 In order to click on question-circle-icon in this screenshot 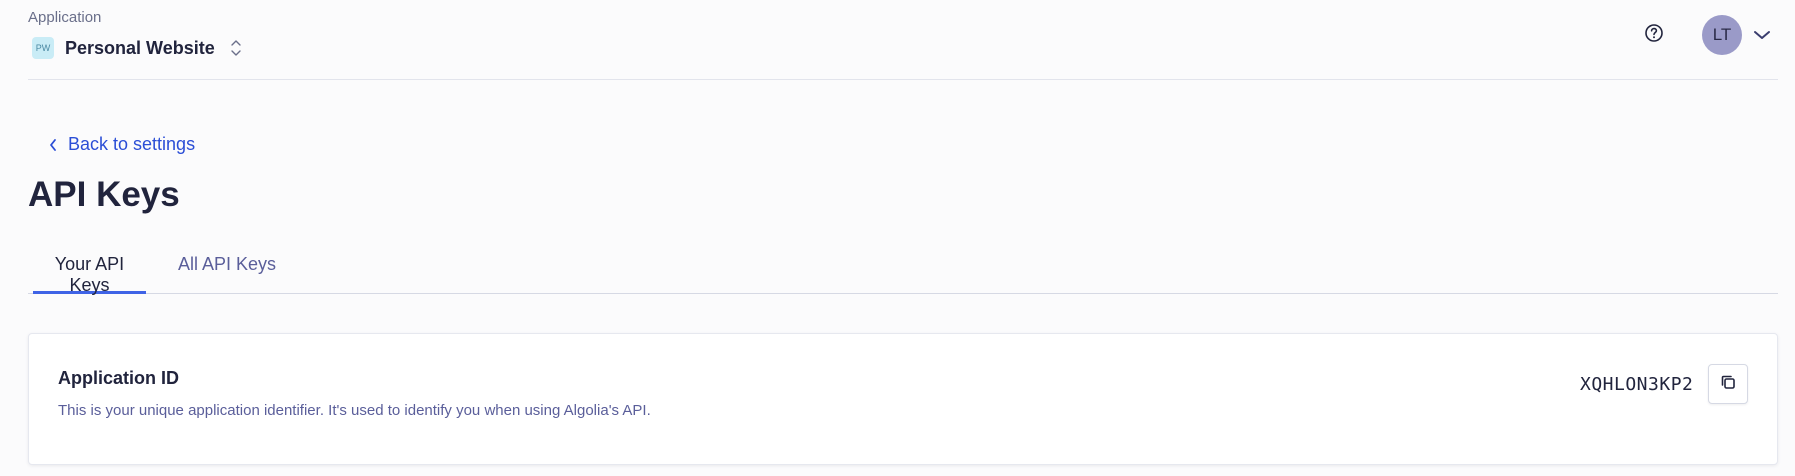, I will do `click(1654, 35)`.